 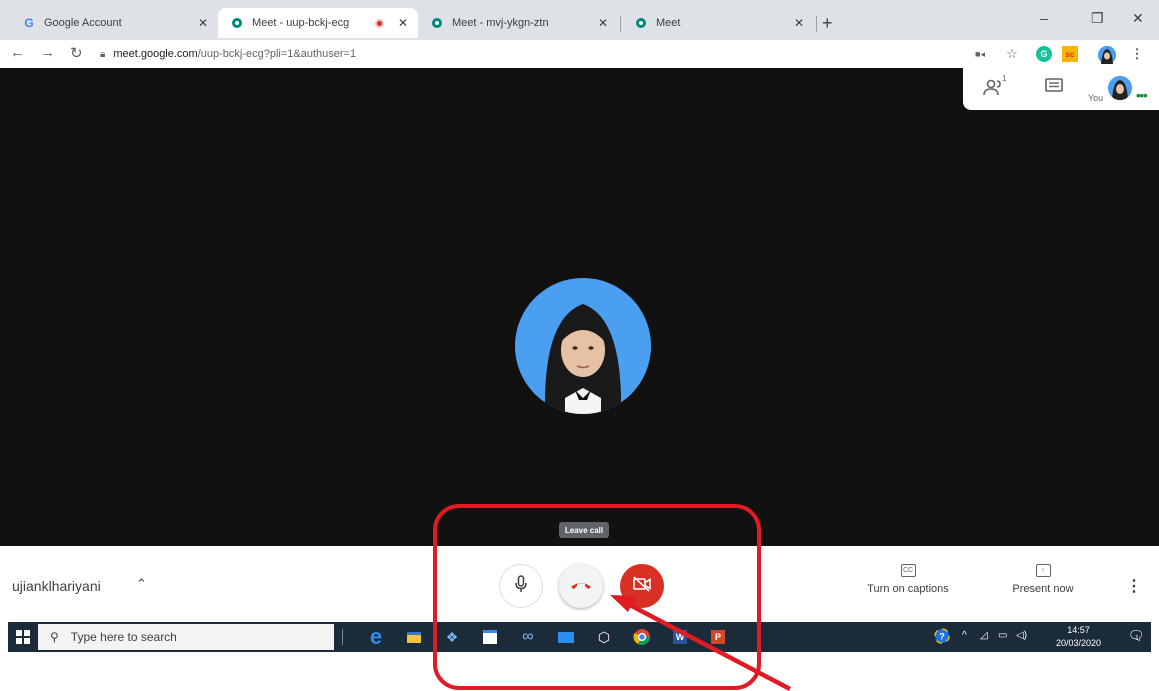 What do you see at coordinates (342, 637) in the screenshot?
I see `task-view-divider` at bounding box center [342, 637].